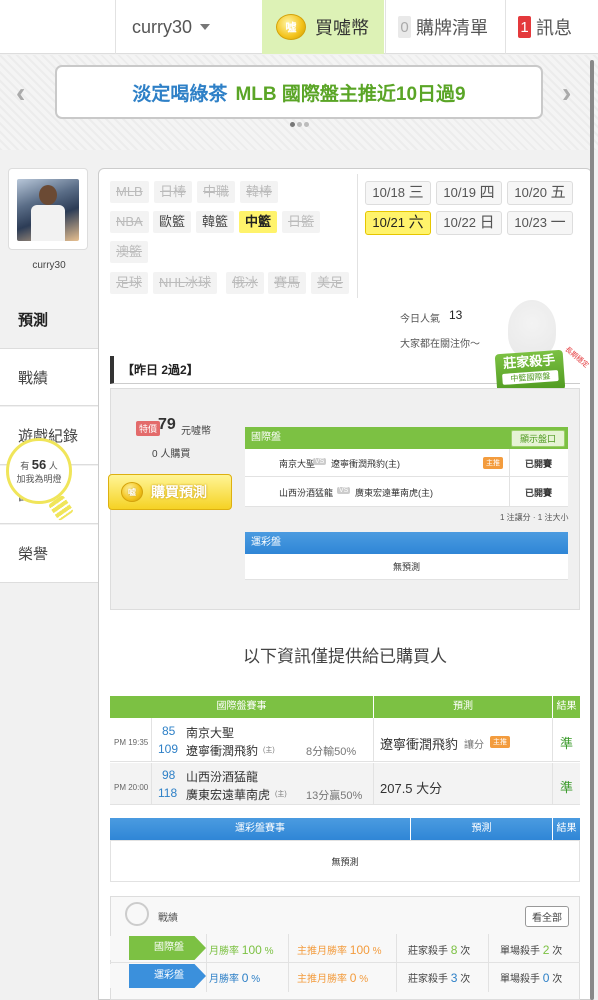 Image resolution: width=598 pixels, height=1000 pixels. What do you see at coordinates (546, 950) in the screenshot?
I see `single-count: 2` at bounding box center [546, 950].